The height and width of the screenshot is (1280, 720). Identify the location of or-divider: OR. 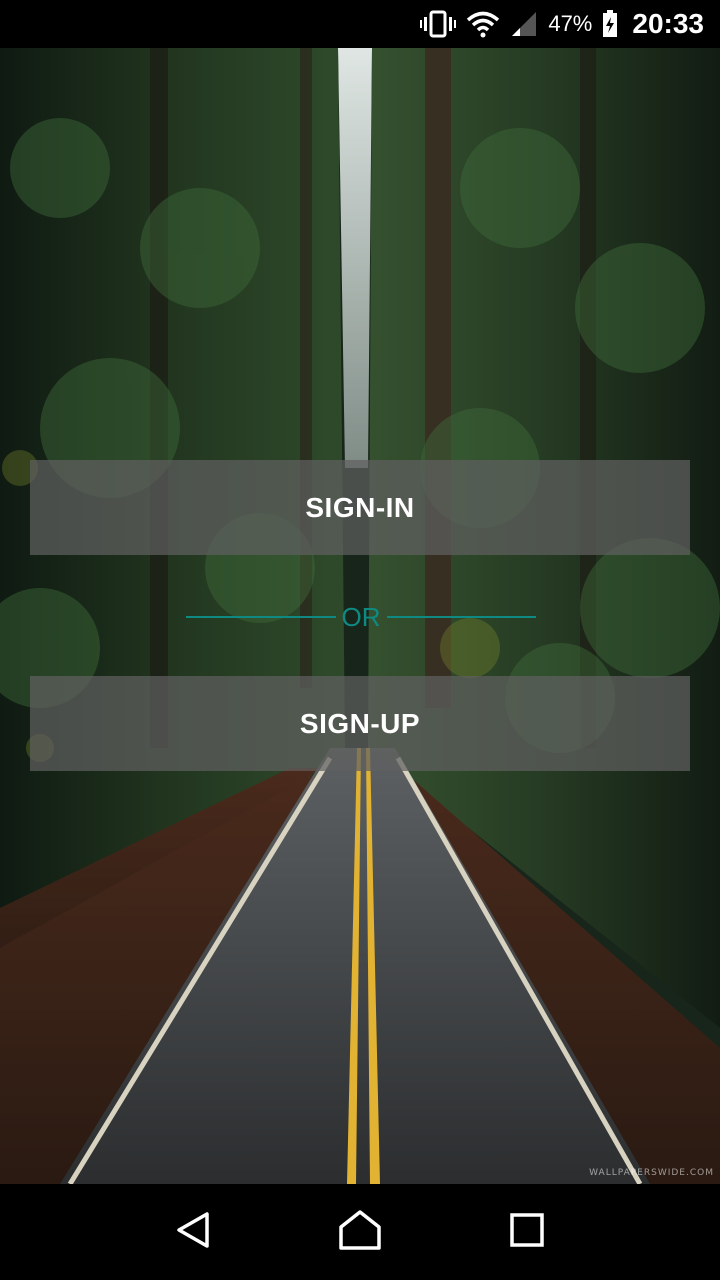
(361, 617).